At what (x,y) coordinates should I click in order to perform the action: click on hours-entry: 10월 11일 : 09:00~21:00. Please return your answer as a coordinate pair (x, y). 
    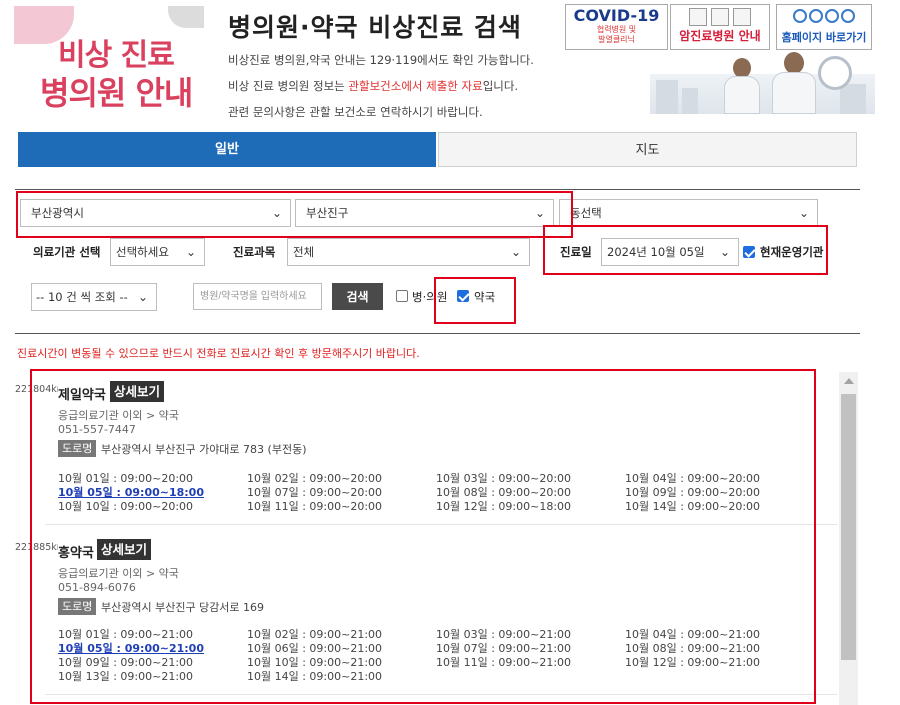
    Looking at the image, I should click on (504, 662).